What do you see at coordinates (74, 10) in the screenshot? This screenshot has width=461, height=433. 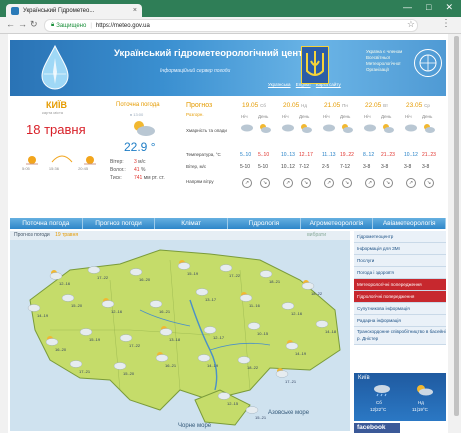 I see `browser-tab: Український Гідрометео... ×` at bounding box center [74, 10].